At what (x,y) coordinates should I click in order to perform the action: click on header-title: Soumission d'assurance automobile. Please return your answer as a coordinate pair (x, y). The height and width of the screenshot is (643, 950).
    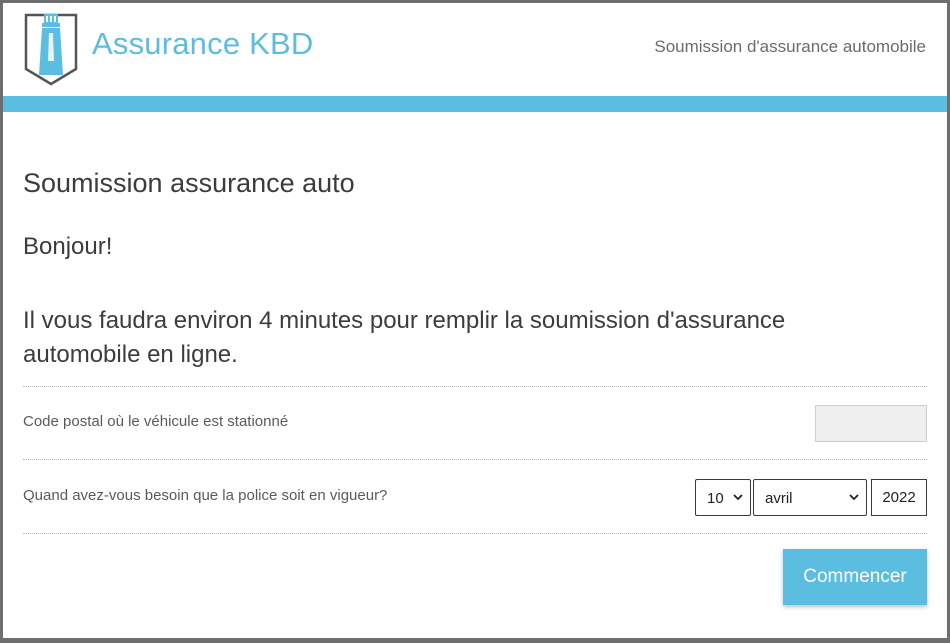
    Looking at the image, I should click on (790, 46).